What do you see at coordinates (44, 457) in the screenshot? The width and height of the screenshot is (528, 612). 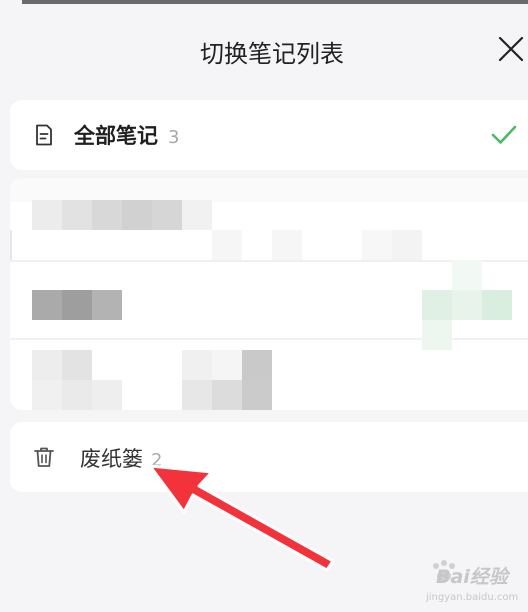 I see `trash-icon` at bounding box center [44, 457].